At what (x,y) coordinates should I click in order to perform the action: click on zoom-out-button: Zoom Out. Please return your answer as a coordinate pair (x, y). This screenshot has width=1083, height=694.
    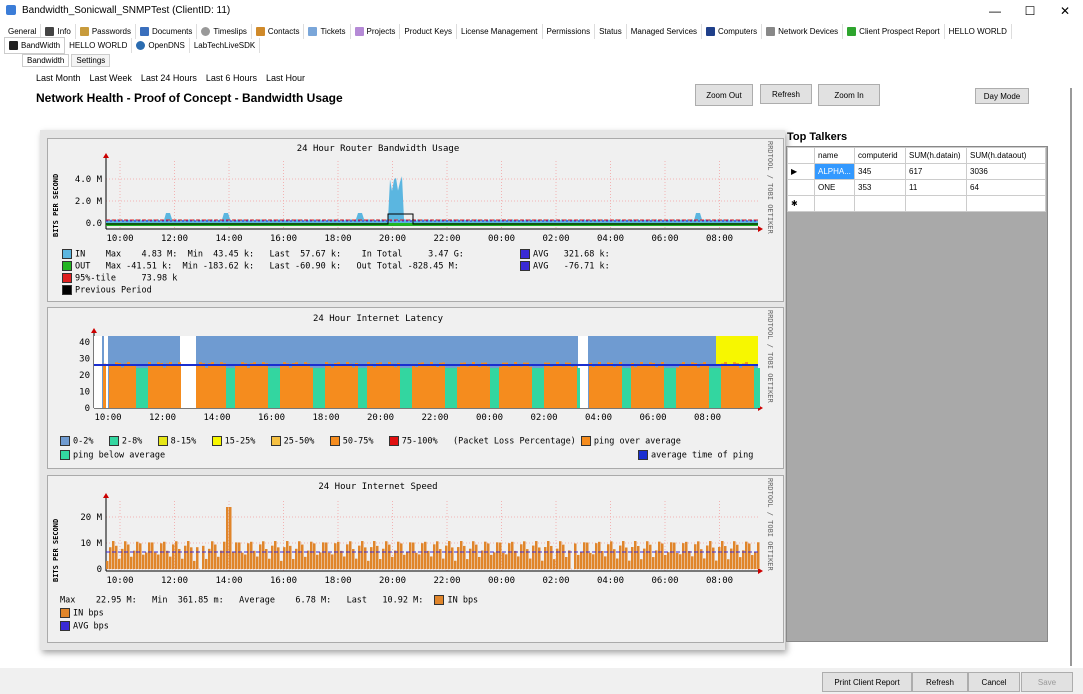
    Looking at the image, I should click on (724, 95).